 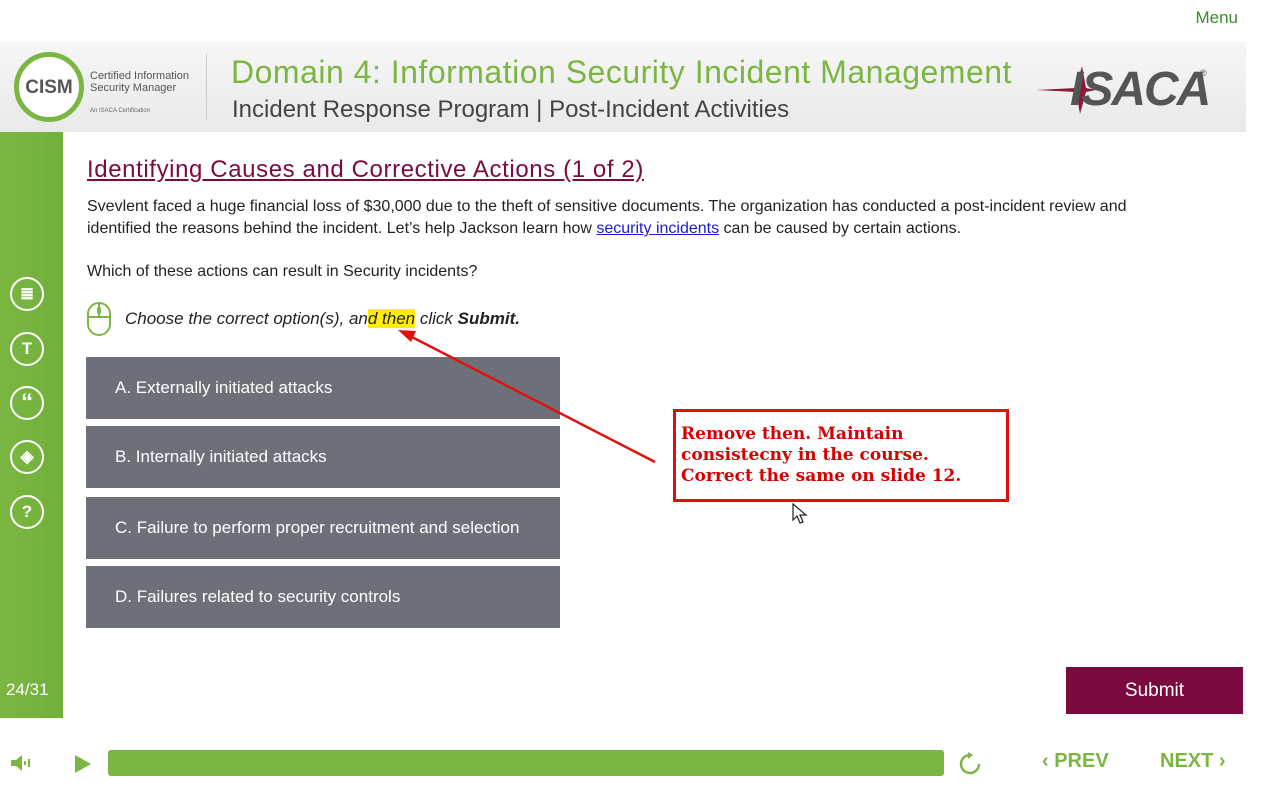 What do you see at coordinates (800, 513) in the screenshot?
I see `mouse-cursor-icon` at bounding box center [800, 513].